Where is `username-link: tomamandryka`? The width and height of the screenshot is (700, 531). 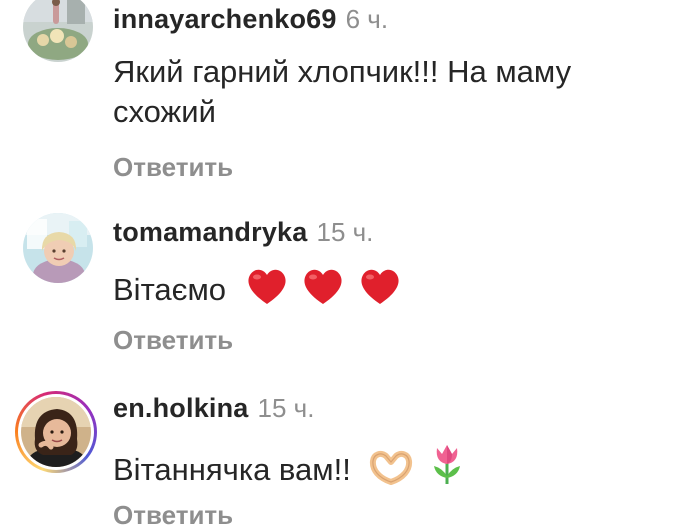 username-link: tomamandryka is located at coordinates (210, 232).